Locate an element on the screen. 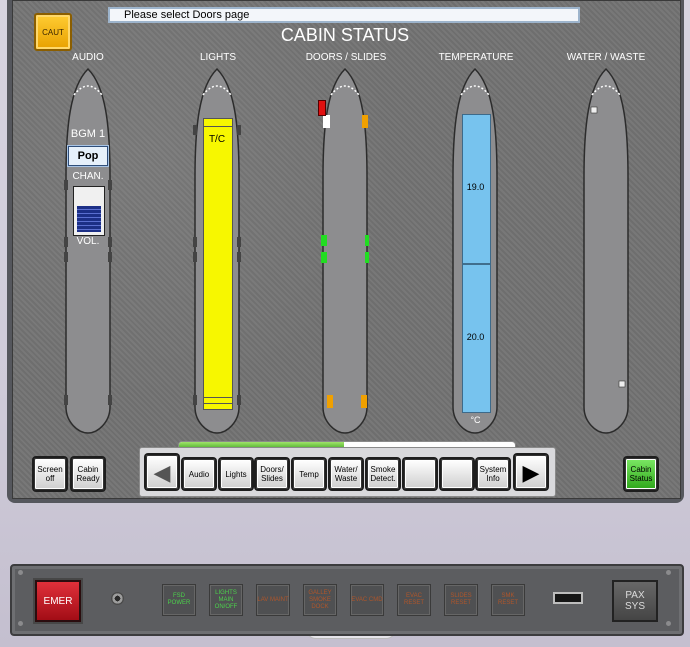 This screenshot has width=690, height=647. temperature-zones is located at coordinates (476, 263).